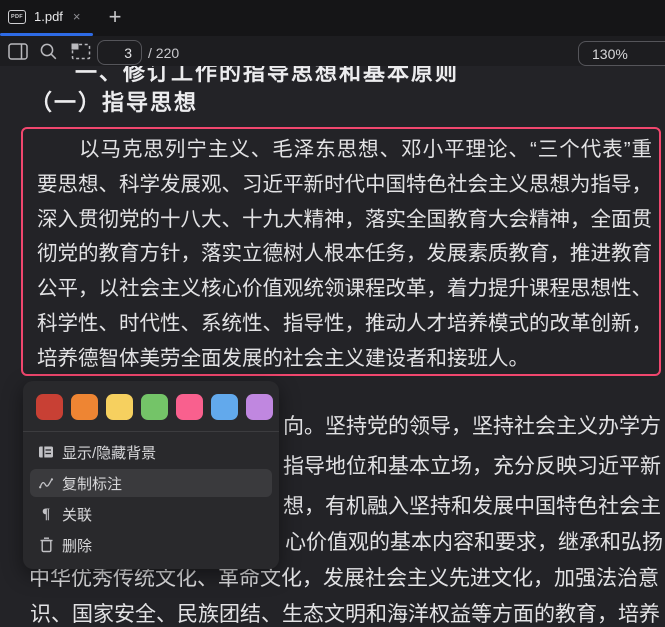 Image resolution: width=665 pixels, height=627 pixels. What do you see at coordinates (154, 407) in the screenshot?
I see `color-swatch-green` at bounding box center [154, 407].